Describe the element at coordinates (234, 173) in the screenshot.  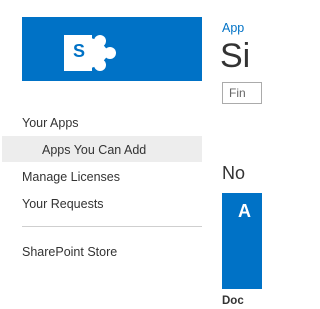
I see `section-heading: No` at that location.